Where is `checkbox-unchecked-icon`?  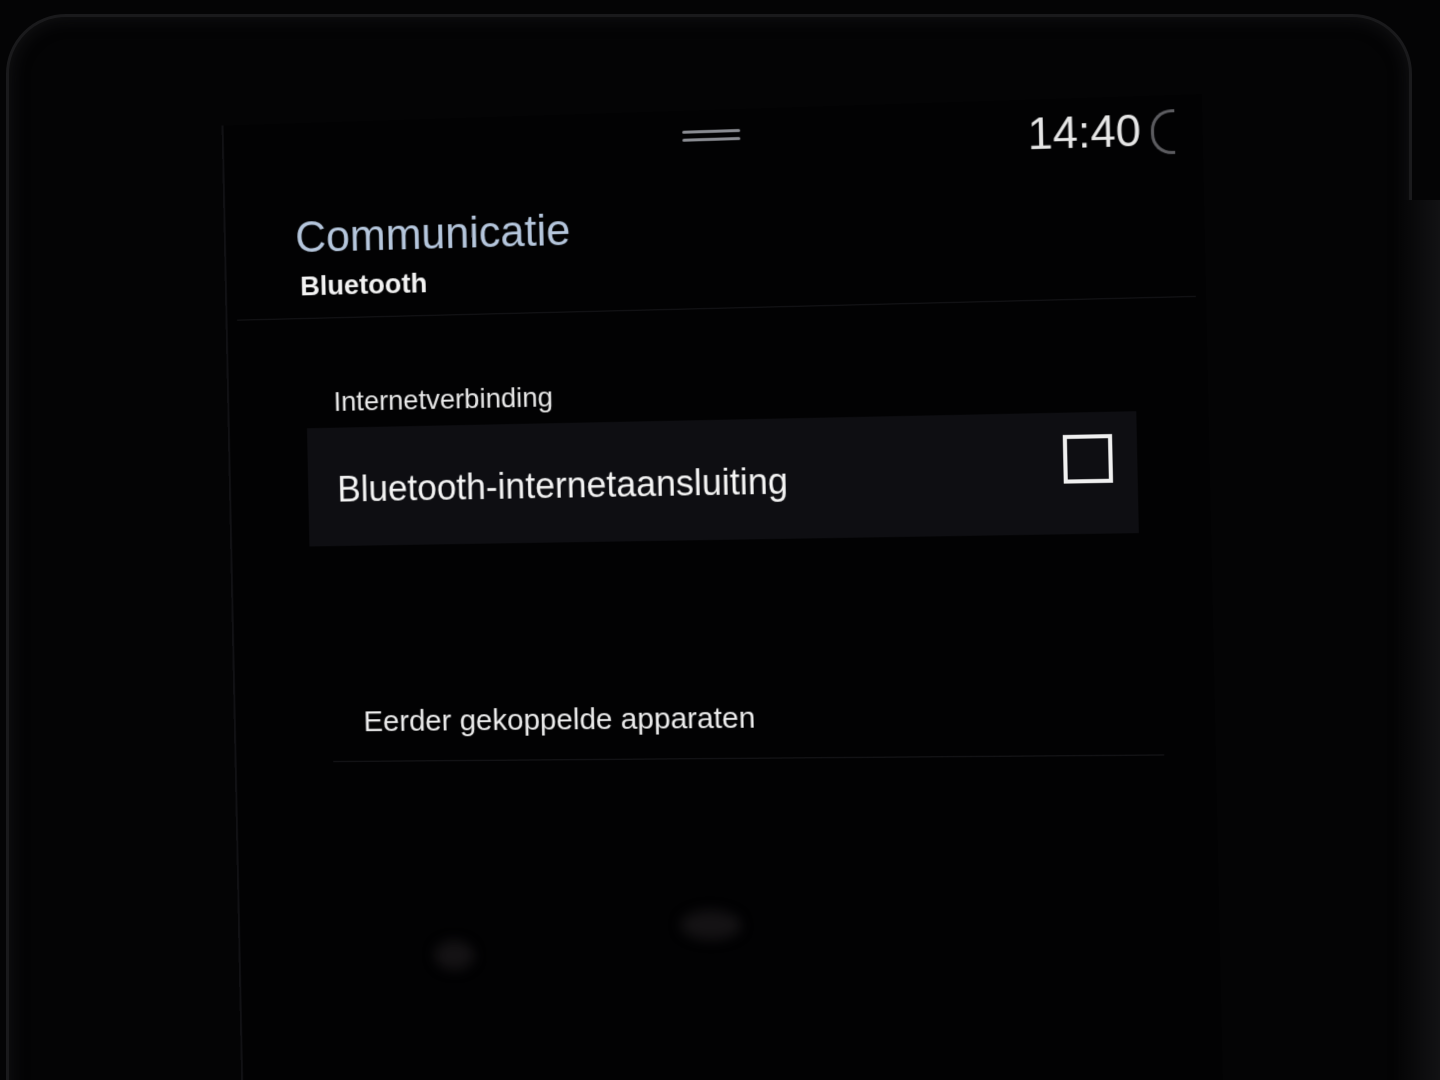 checkbox-unchecked-icon is located at coordinates (1088, 459).